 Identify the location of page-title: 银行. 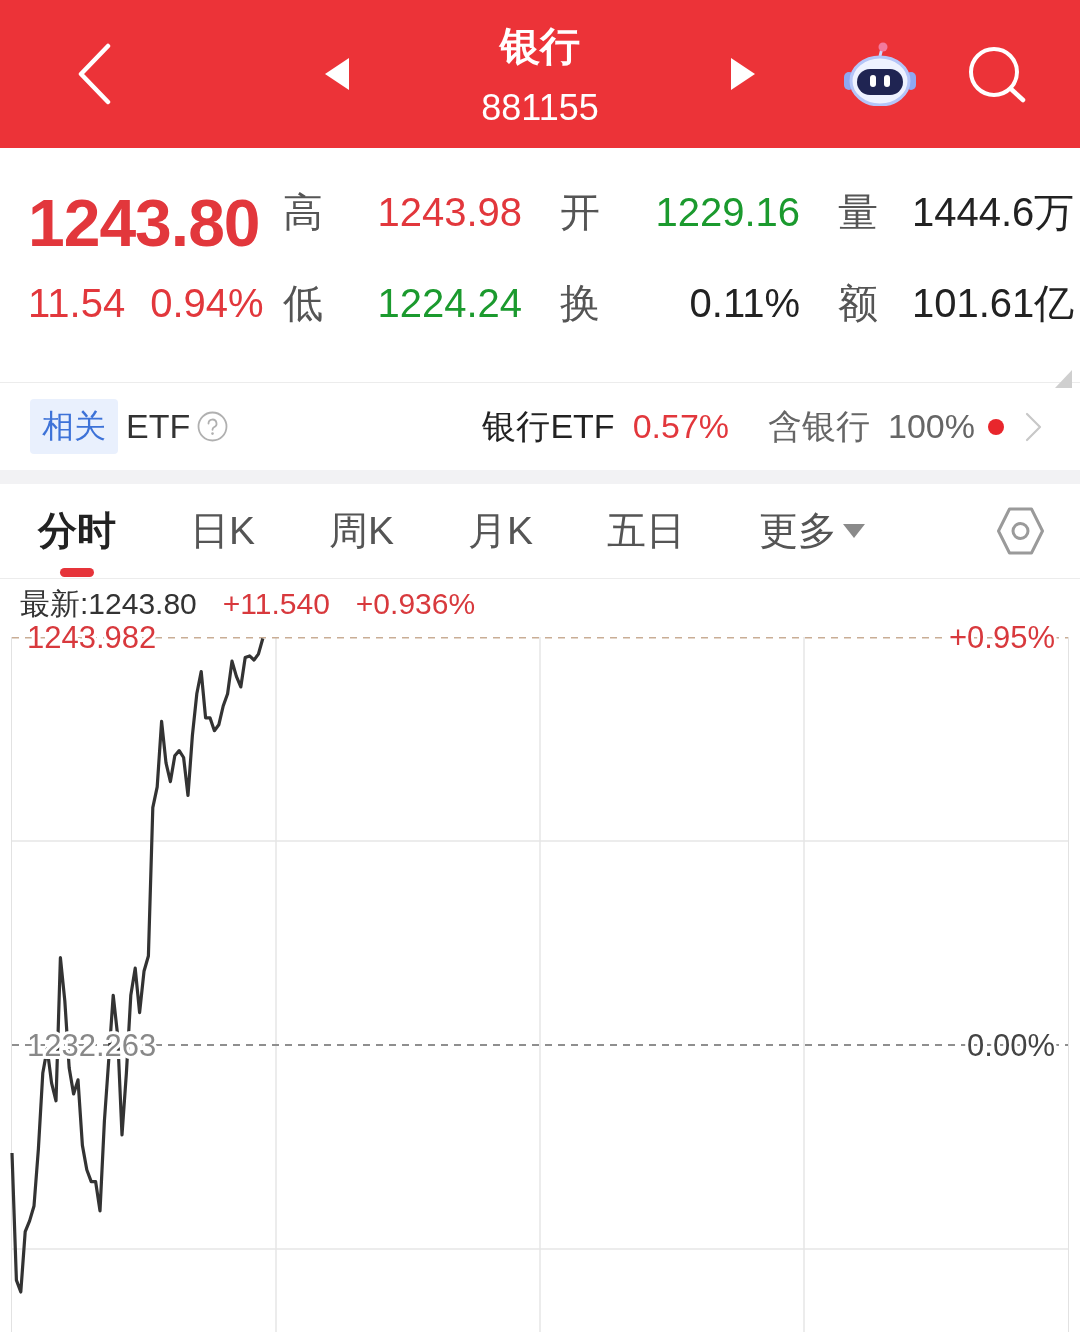
(540, 46).